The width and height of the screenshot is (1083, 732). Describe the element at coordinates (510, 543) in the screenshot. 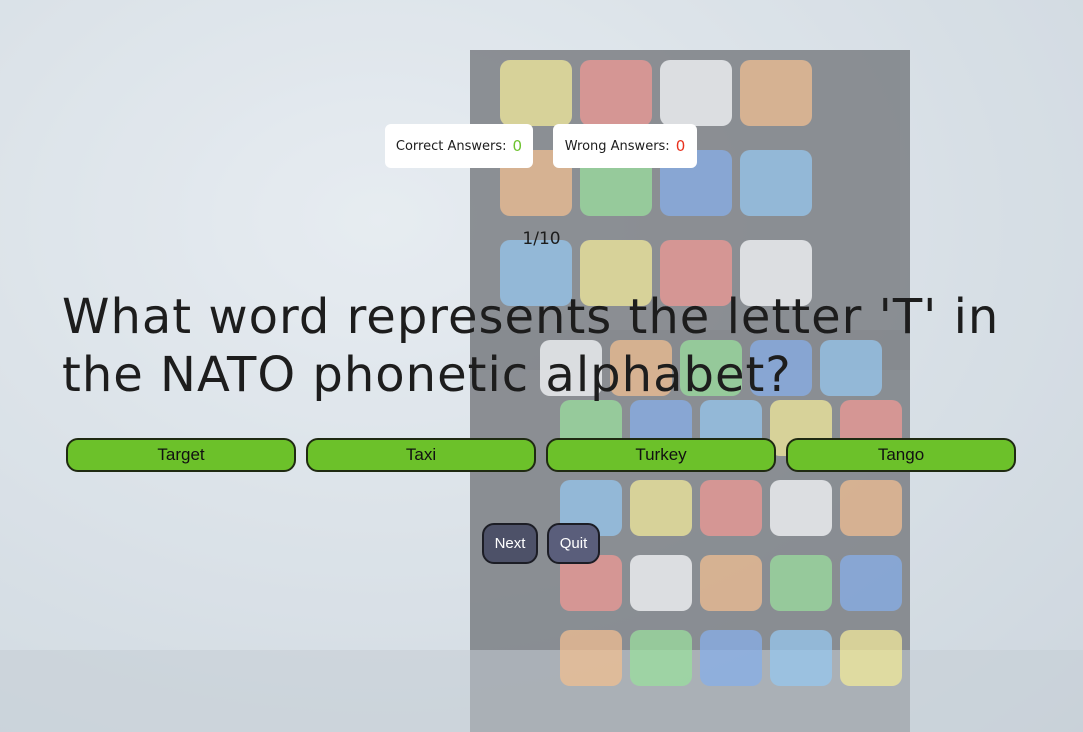

I see `next-button: Next` at that location.